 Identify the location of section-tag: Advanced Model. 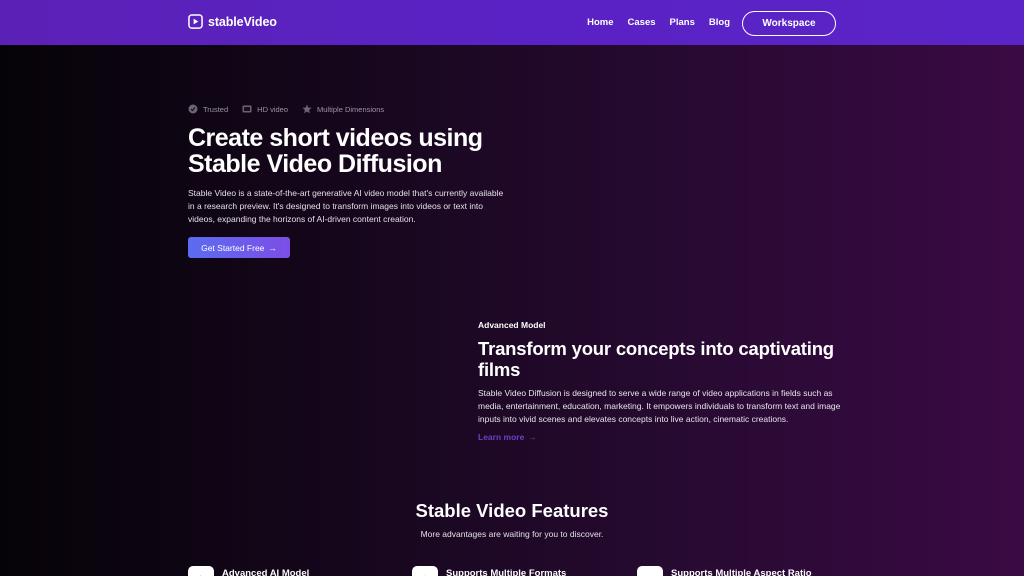
(512, 325).